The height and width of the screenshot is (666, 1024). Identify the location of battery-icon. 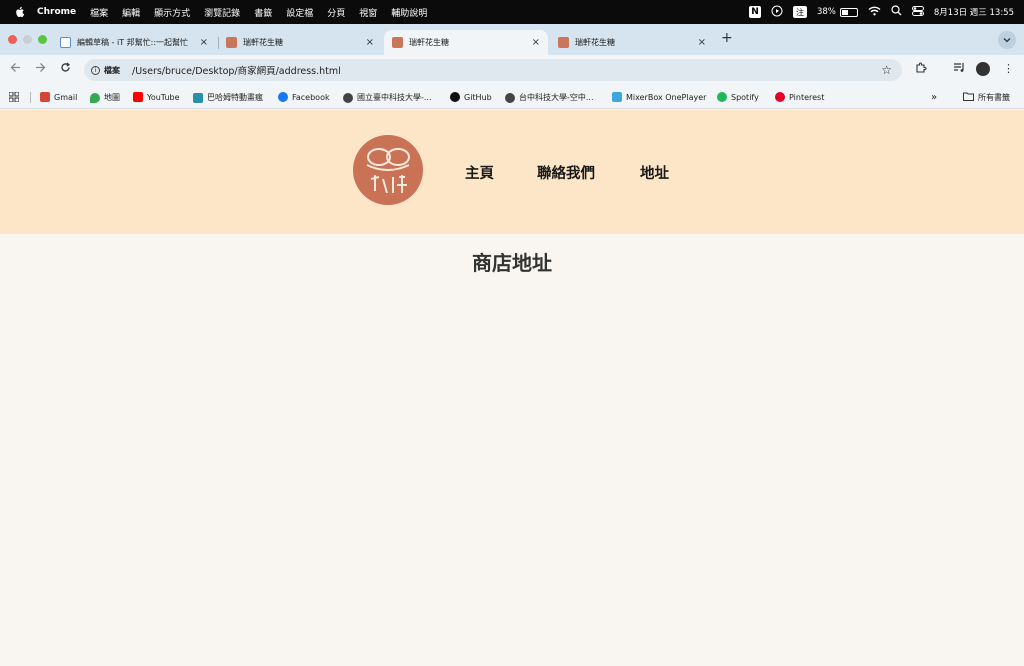
(848, 12).